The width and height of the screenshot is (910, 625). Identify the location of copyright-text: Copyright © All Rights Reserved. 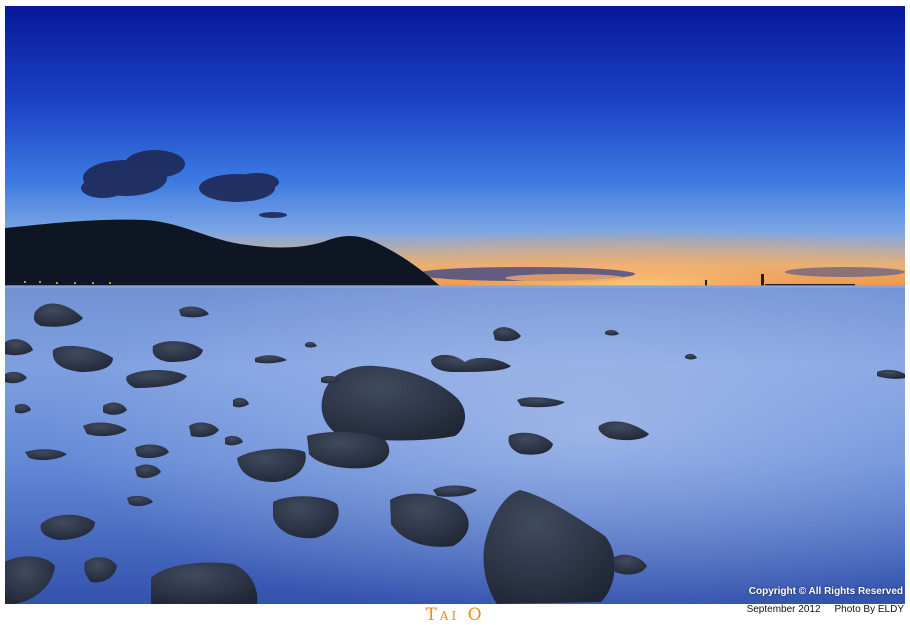
(825, 591).